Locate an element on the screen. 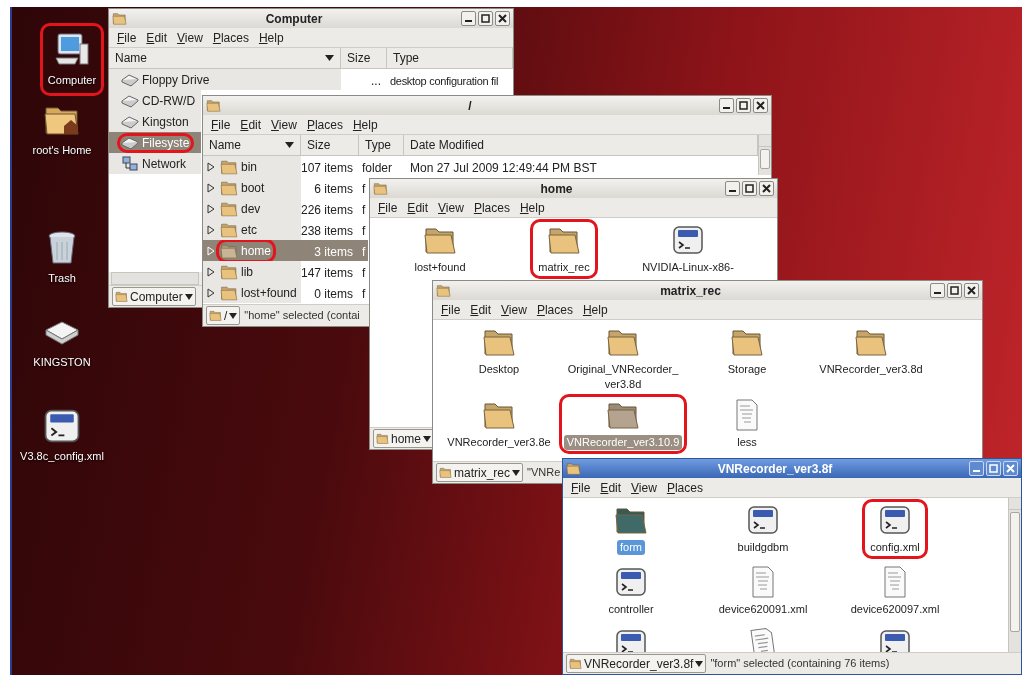  list-row: etc 238 items f is located at coordinates (285, 229).